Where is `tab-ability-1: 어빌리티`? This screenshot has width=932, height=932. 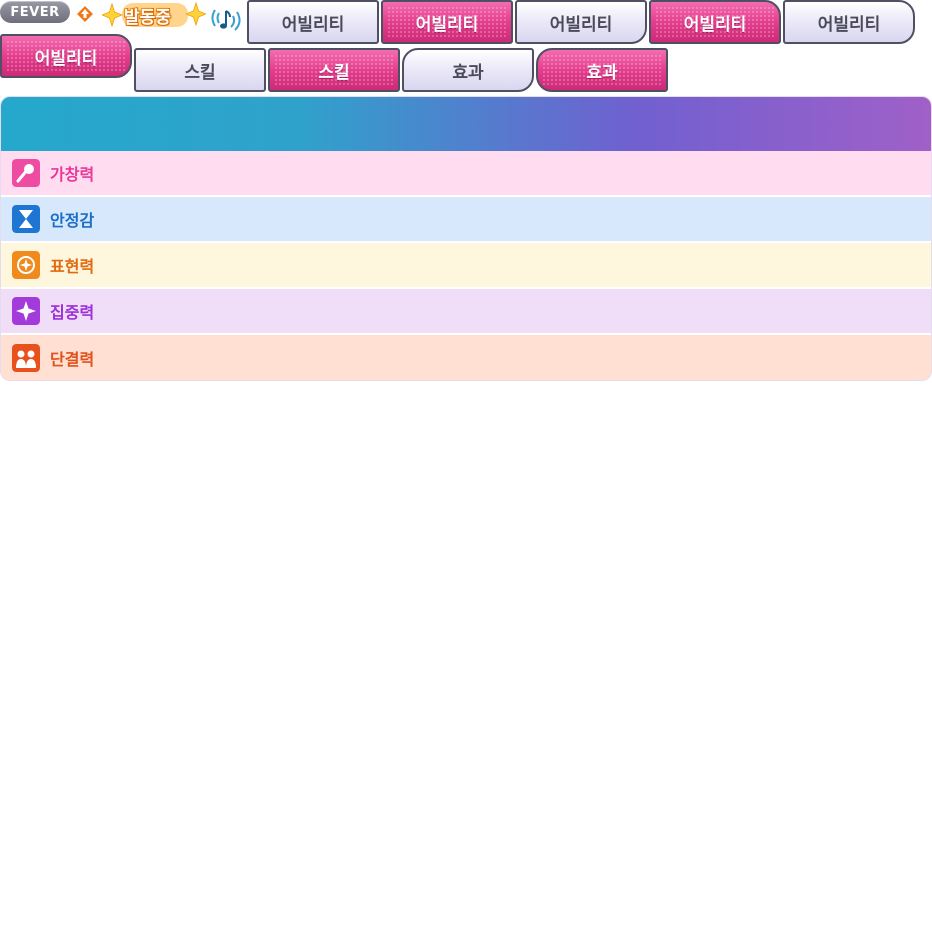 tab-ability-1: 어빌리티 is located at coordinates (313, 22).